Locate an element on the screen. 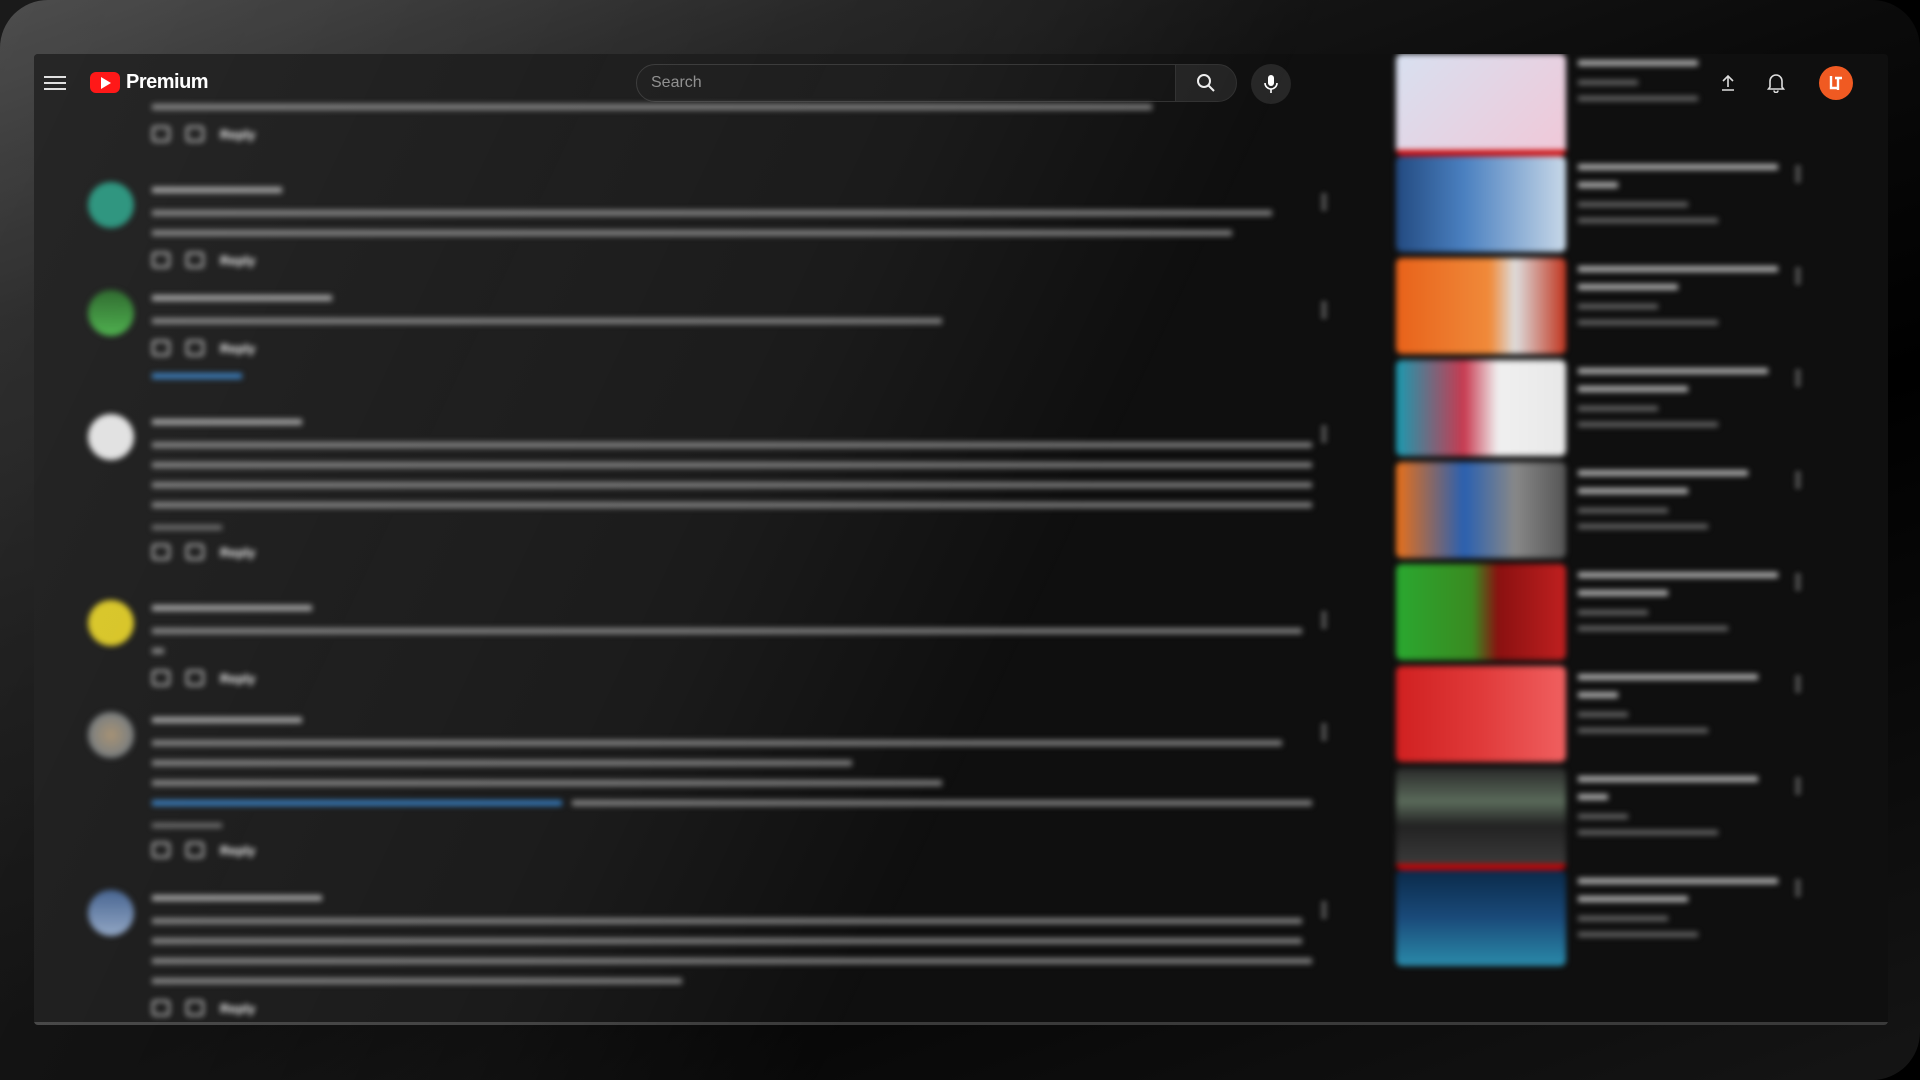  menu-icon is located at coordinates (55, 82).